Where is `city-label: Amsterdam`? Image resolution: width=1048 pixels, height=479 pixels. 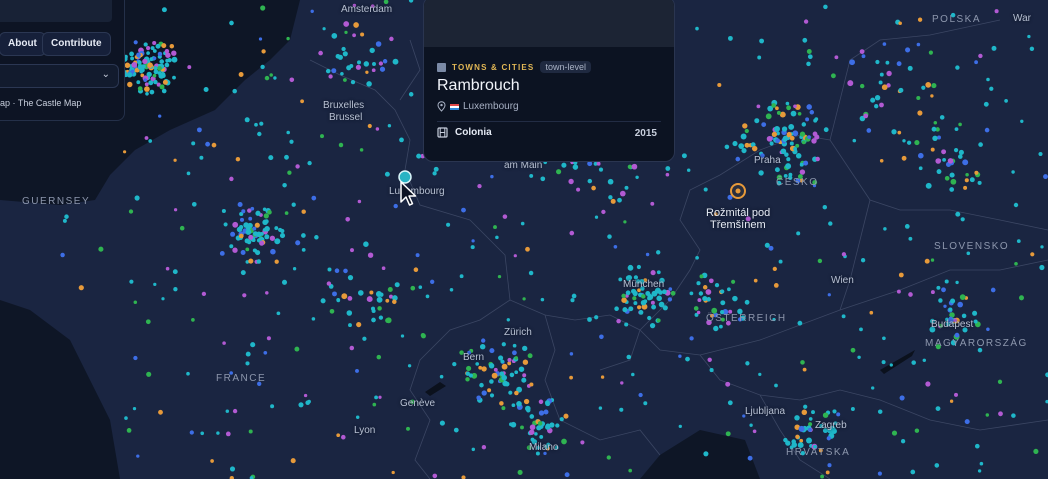
city-label: Amsterdam is located at coordinates (367, 9).